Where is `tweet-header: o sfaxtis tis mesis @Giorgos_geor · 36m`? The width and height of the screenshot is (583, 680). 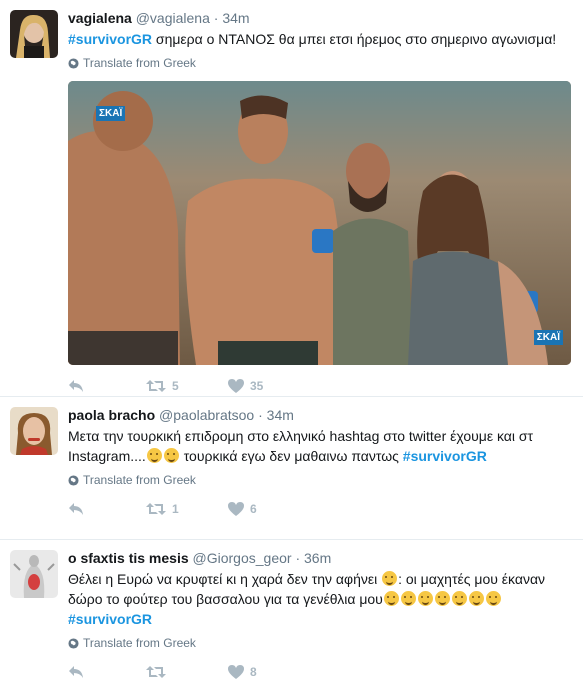 tweet-header: o sfaxtis tis mesis @Giorgos_geor · 36m is located at coordinates (319, 558).